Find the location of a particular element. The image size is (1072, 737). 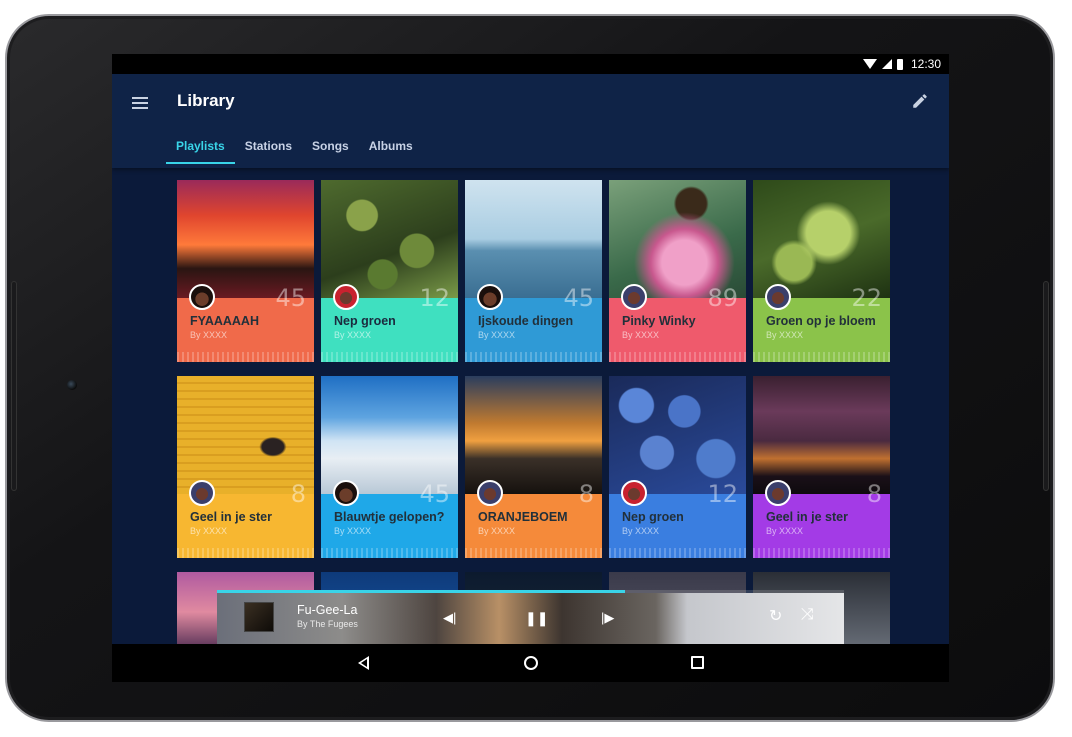

recent-apps-icon is located at coordinates (697, 662).